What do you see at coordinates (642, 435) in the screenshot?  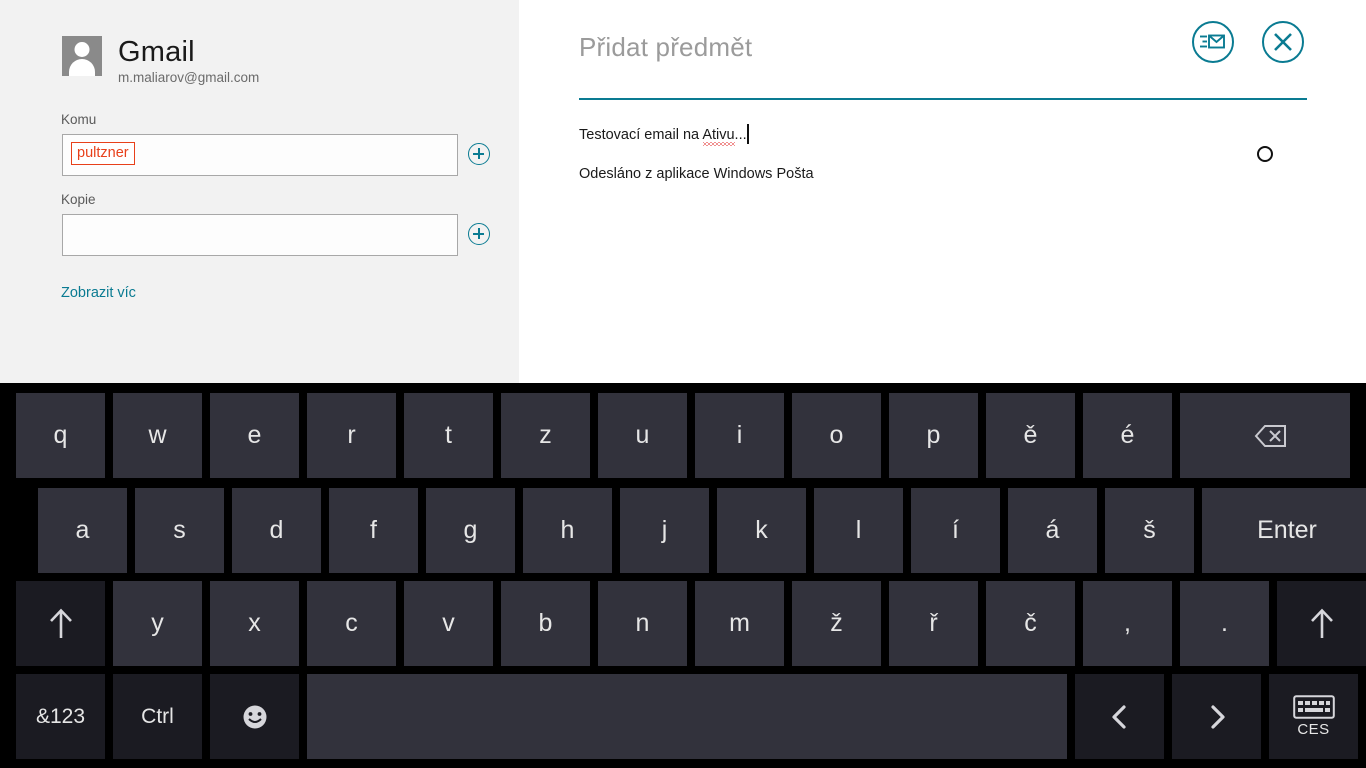 I see `key-u: u` at bounding box center [642, 435].